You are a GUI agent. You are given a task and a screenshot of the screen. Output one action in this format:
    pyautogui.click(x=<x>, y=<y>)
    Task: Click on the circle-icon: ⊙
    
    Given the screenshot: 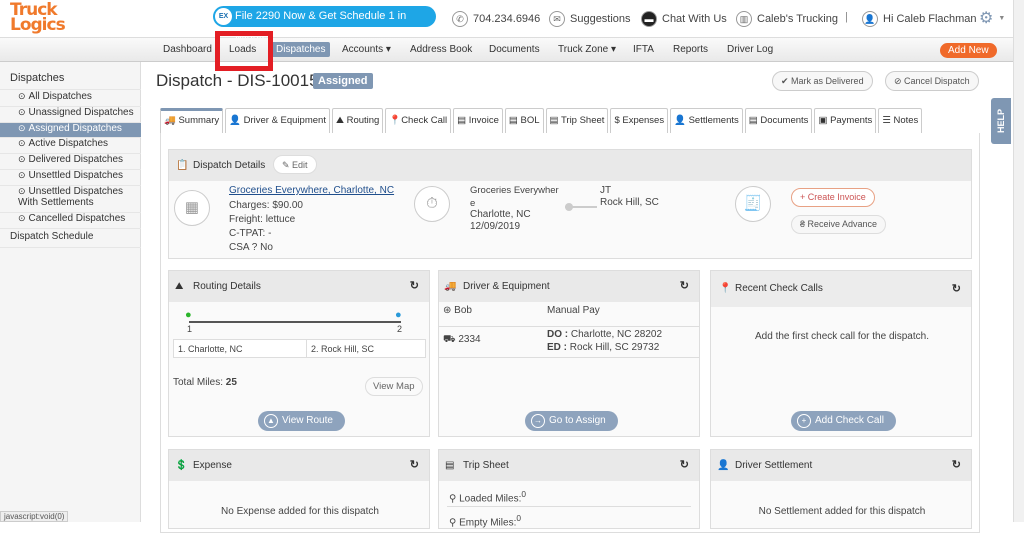 What is the action you would take?
    pyautogui.click(x=22, y=112)
    